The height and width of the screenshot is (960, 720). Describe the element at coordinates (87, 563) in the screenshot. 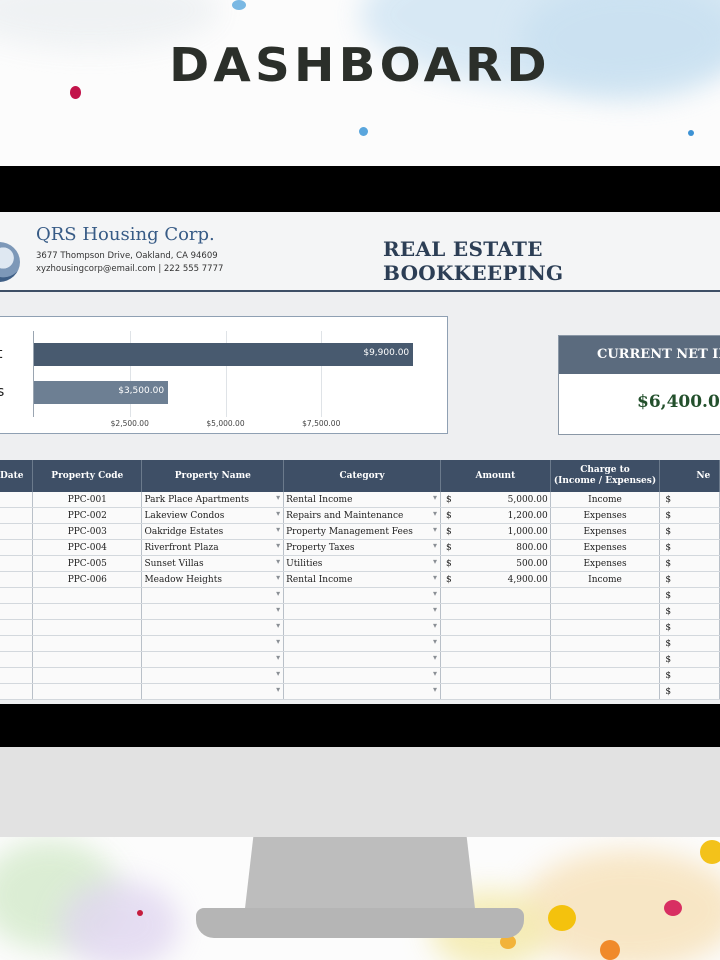

I see `property-code-cell: PPC-005` at that location.